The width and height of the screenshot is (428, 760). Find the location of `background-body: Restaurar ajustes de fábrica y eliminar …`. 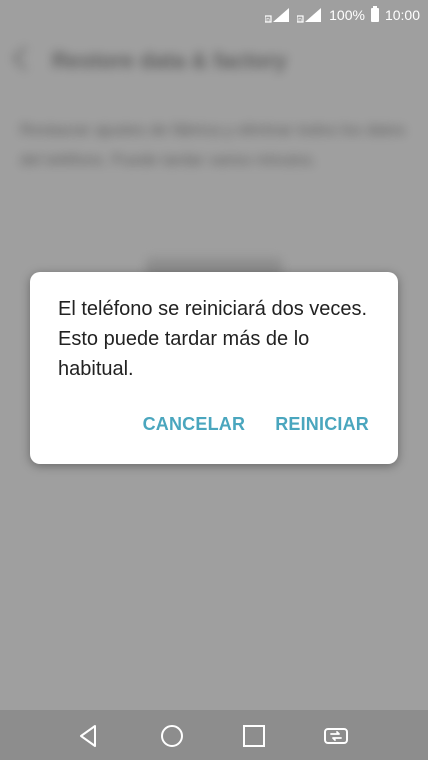

background-body: Restaurar ajustes de fábrica y eliminar … is located at coordinates (213, 145).